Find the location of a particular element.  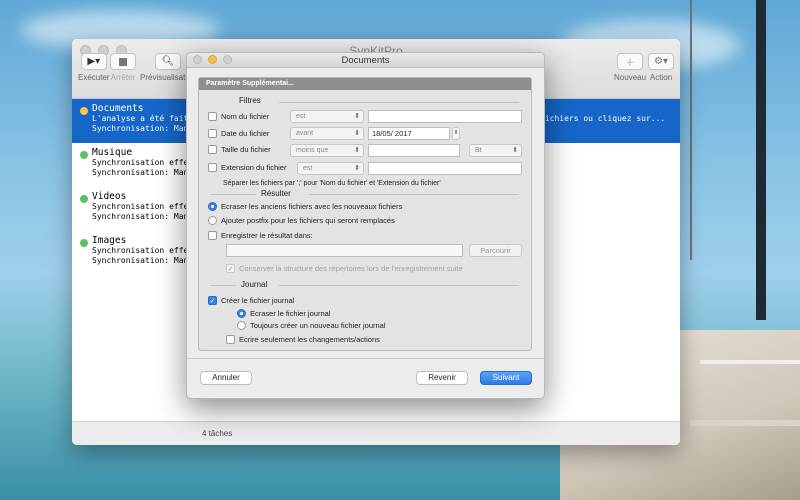

filter-size-input is located at coordinates (414, 150).